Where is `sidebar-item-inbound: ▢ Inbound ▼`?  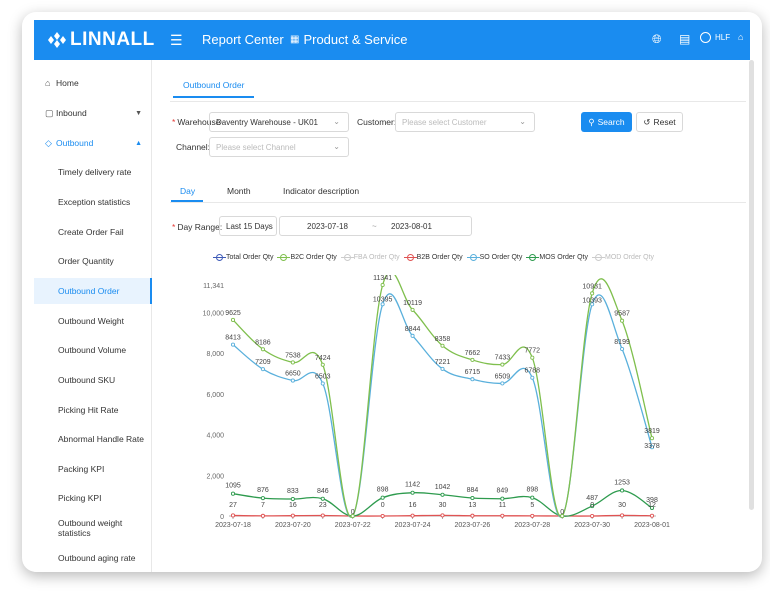 sidebar-item-inbound: ▢ Inbound ▼ is located at coordinates (93, 113).